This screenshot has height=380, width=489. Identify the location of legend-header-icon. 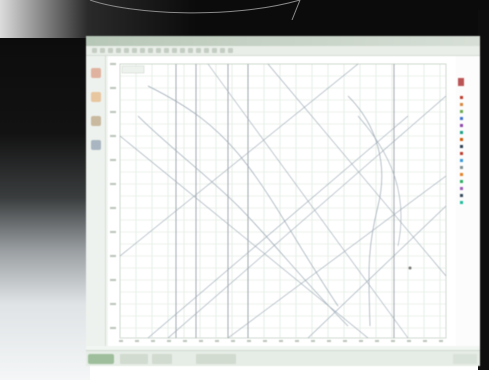
(461, 82).